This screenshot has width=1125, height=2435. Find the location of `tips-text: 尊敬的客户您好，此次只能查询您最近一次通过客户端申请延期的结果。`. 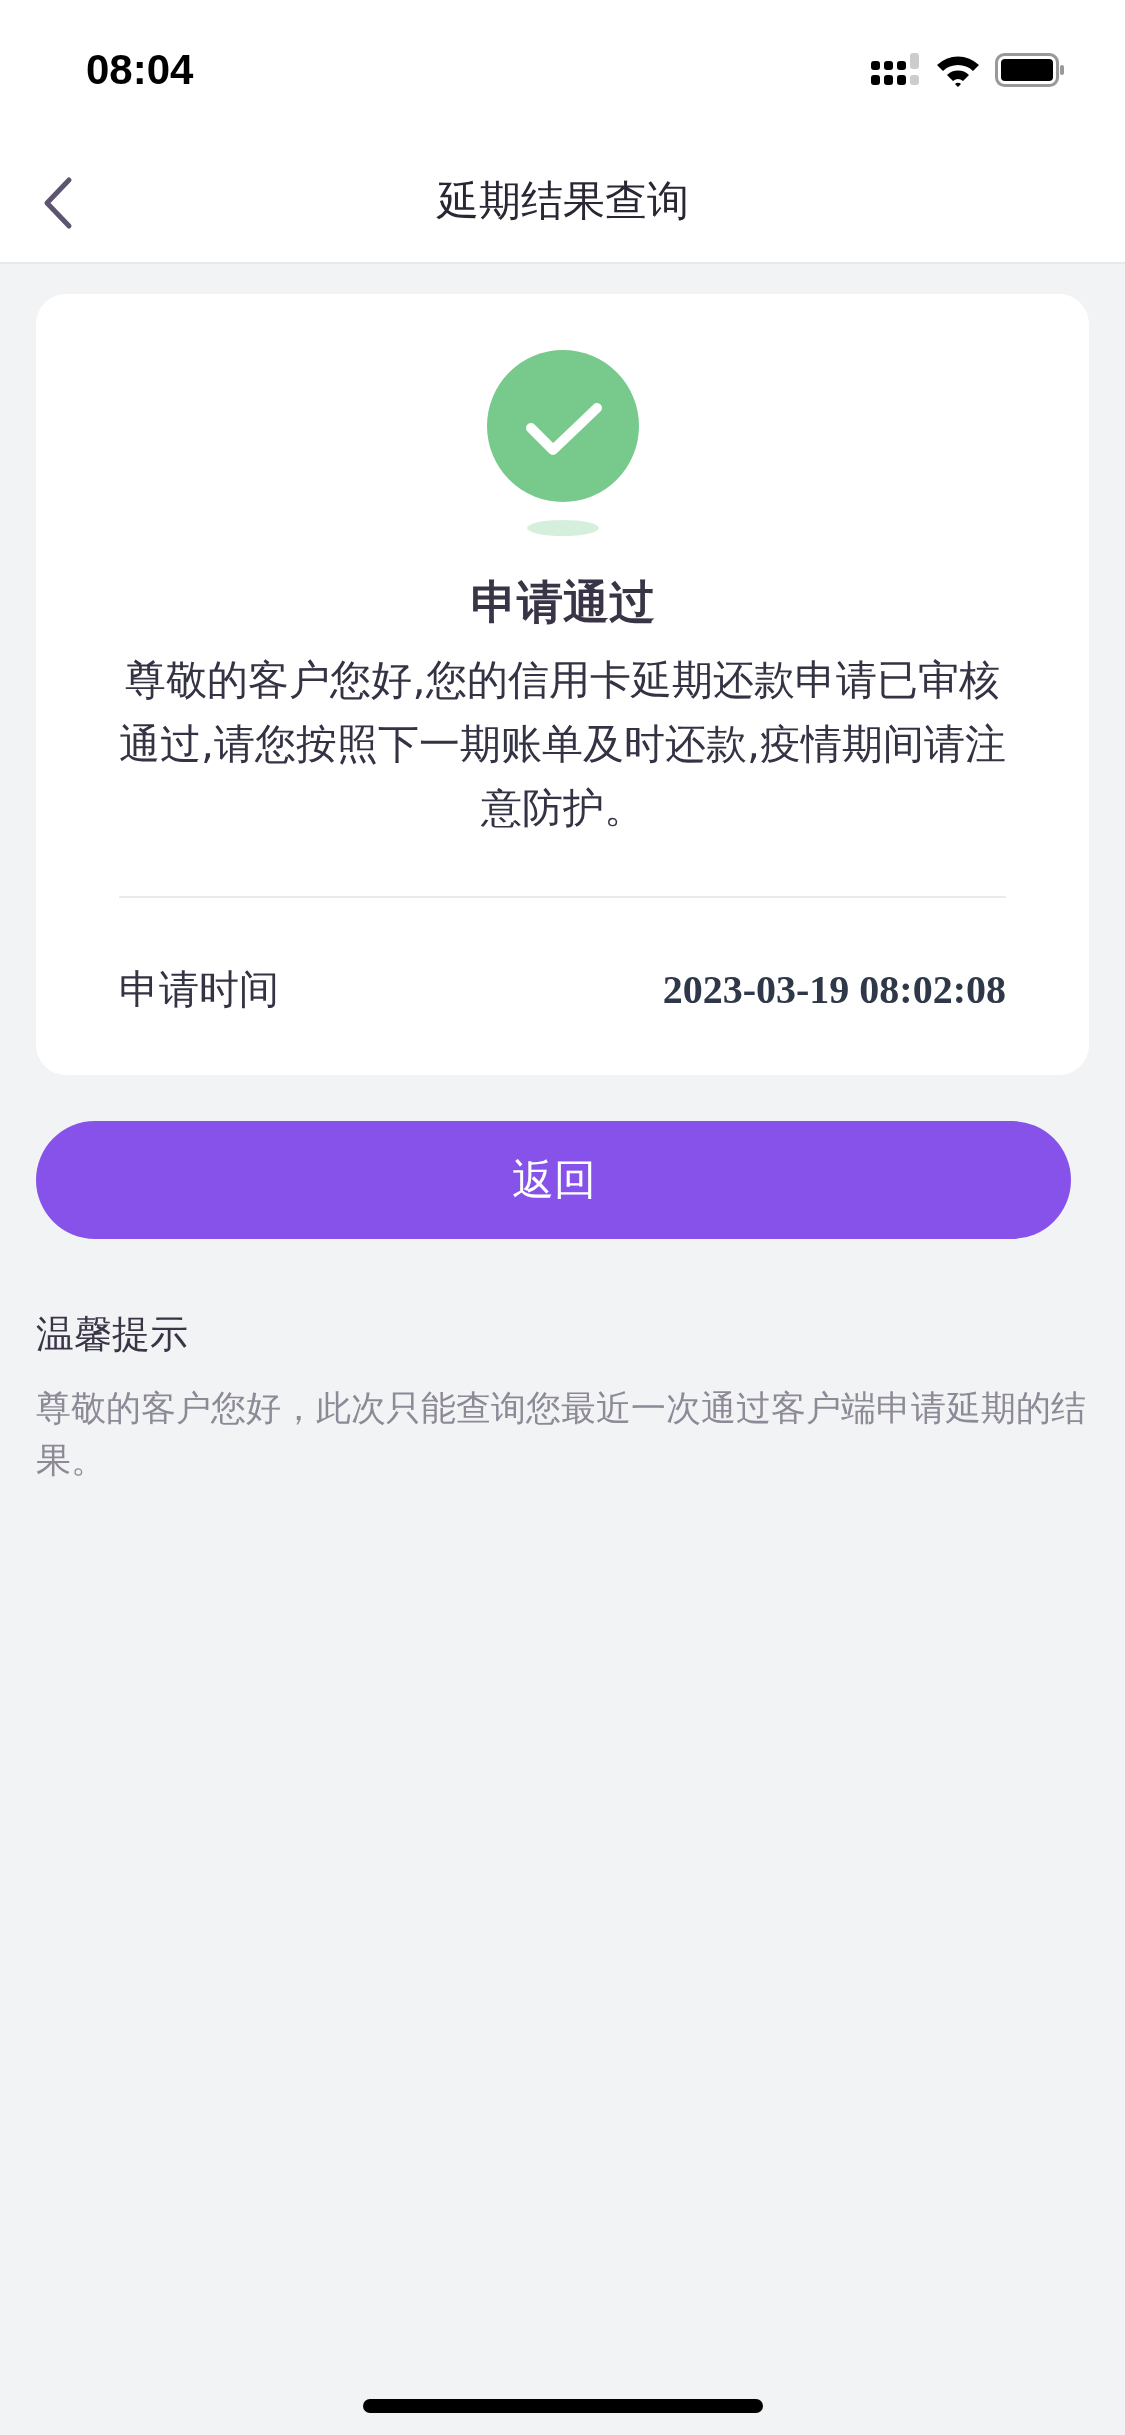

tips-text: 尊敬的客户您好，此次只能查询您最近一次通过客户端申请延期的结果。 is located at coordinates (561, 1434).